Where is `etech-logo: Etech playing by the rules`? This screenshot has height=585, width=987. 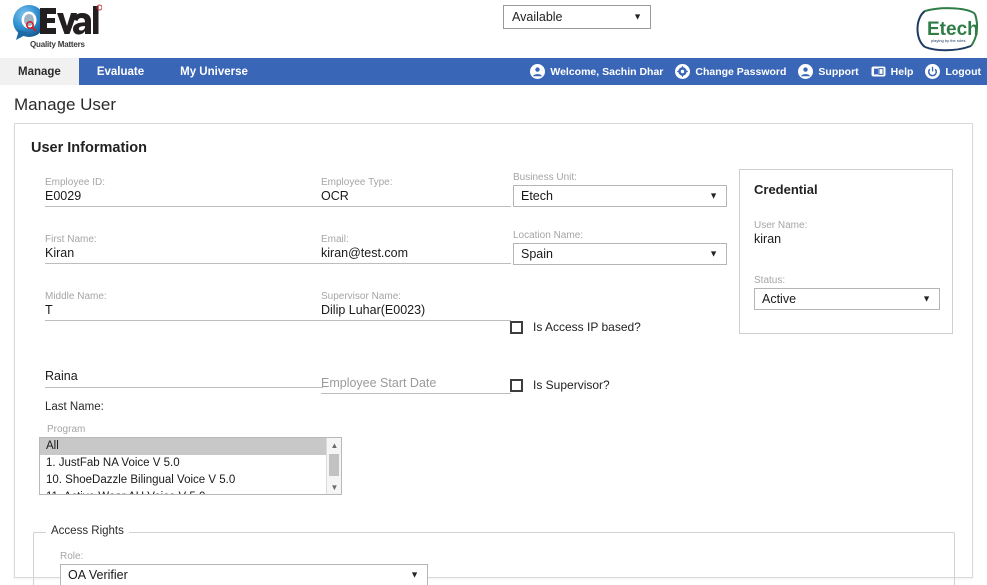 etech-logo: Etech playing by the rules is located at coordinates (946, 29).